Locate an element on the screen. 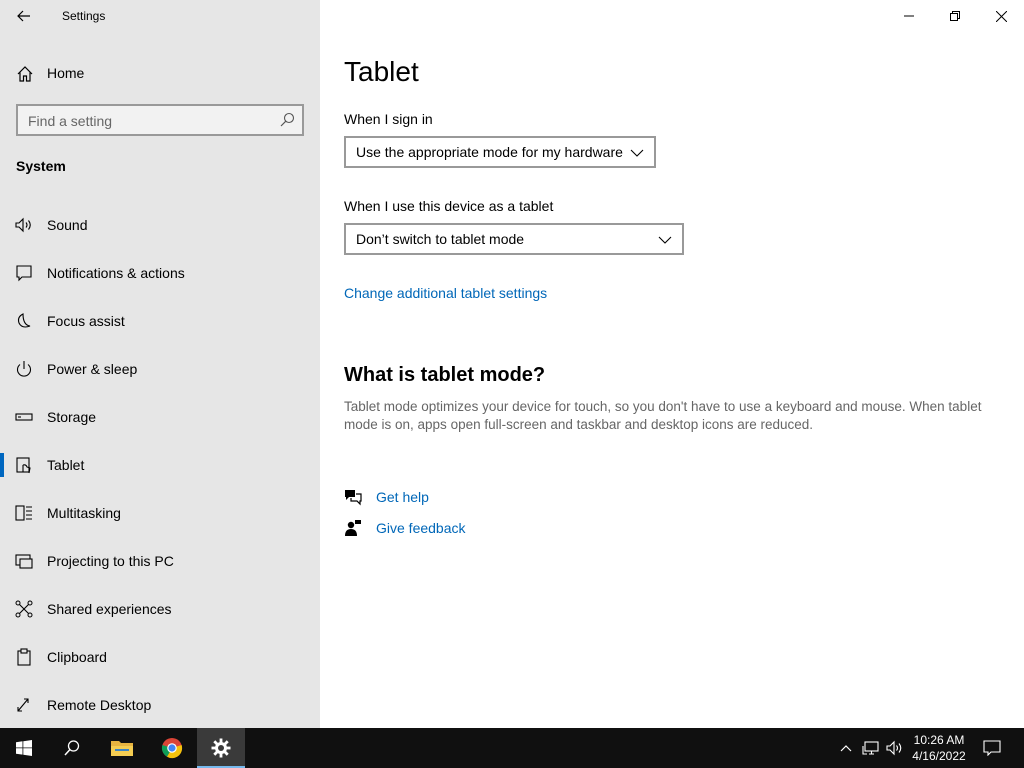  back-arrow-icon is located at coordinates (23, 16).